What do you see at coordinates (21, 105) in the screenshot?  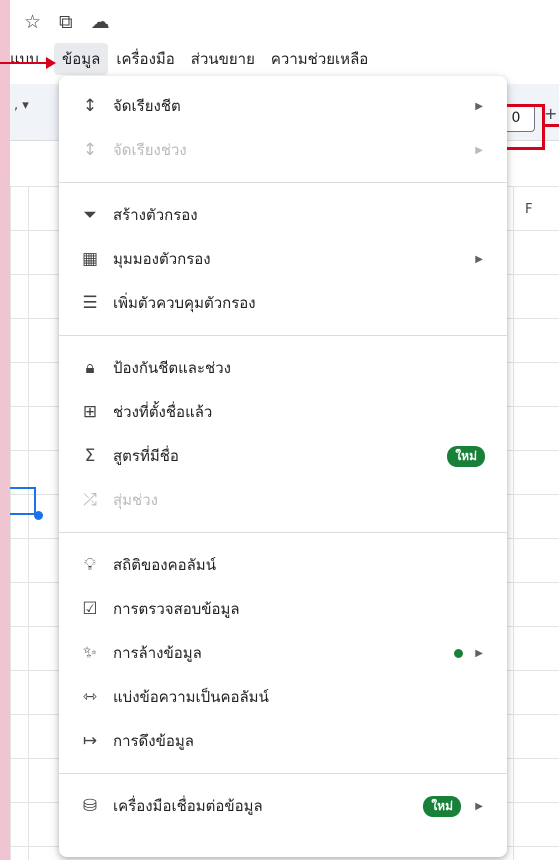 I see `dropdown-caret-icon: , ▾` at bounding box center [21, 105].